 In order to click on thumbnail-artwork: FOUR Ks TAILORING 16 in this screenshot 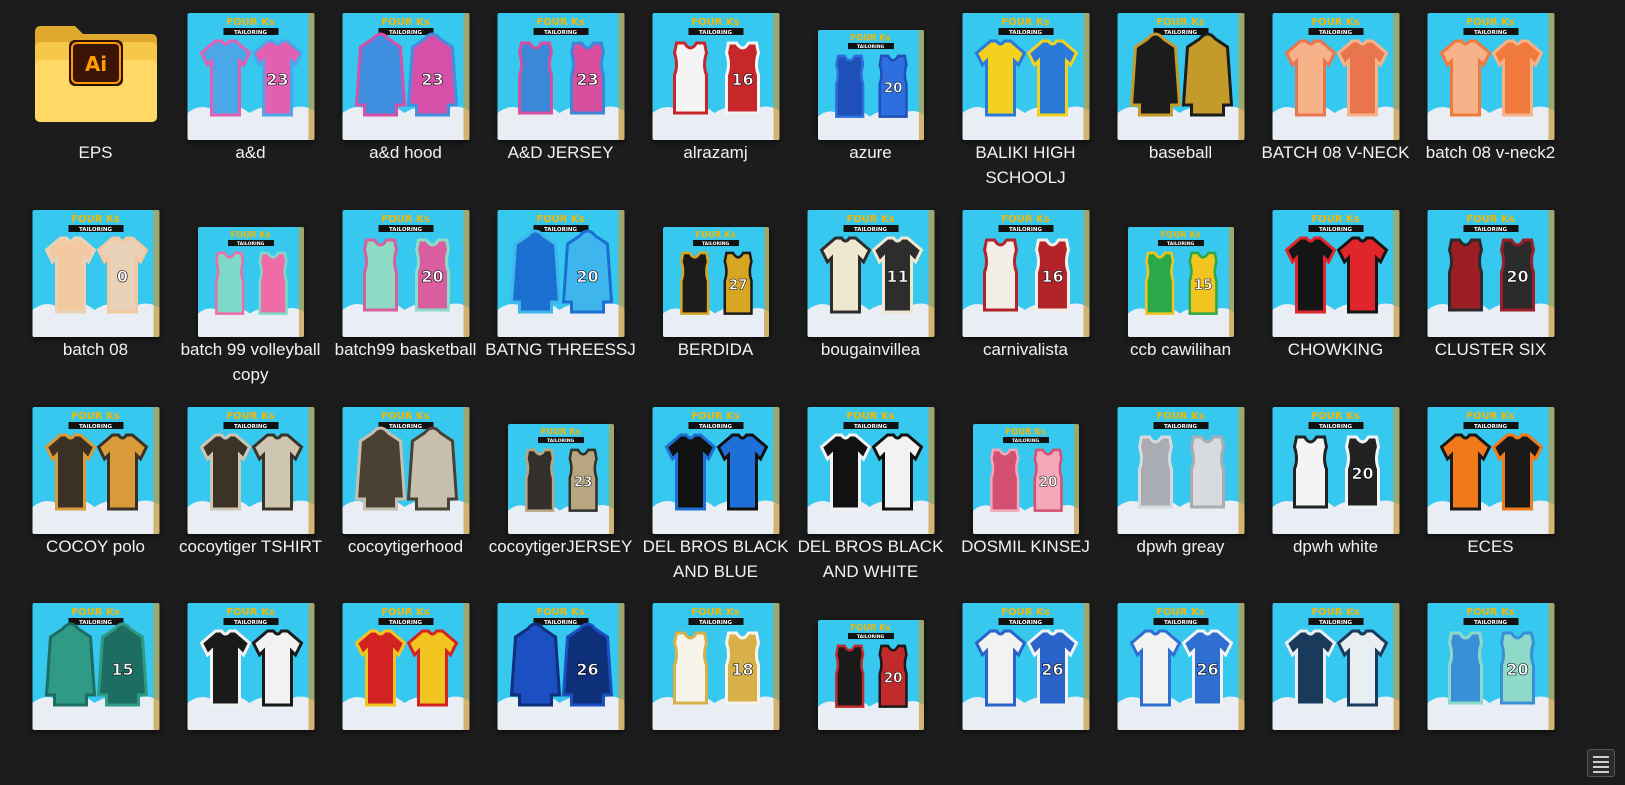, I will do `click(1025, 273)`.